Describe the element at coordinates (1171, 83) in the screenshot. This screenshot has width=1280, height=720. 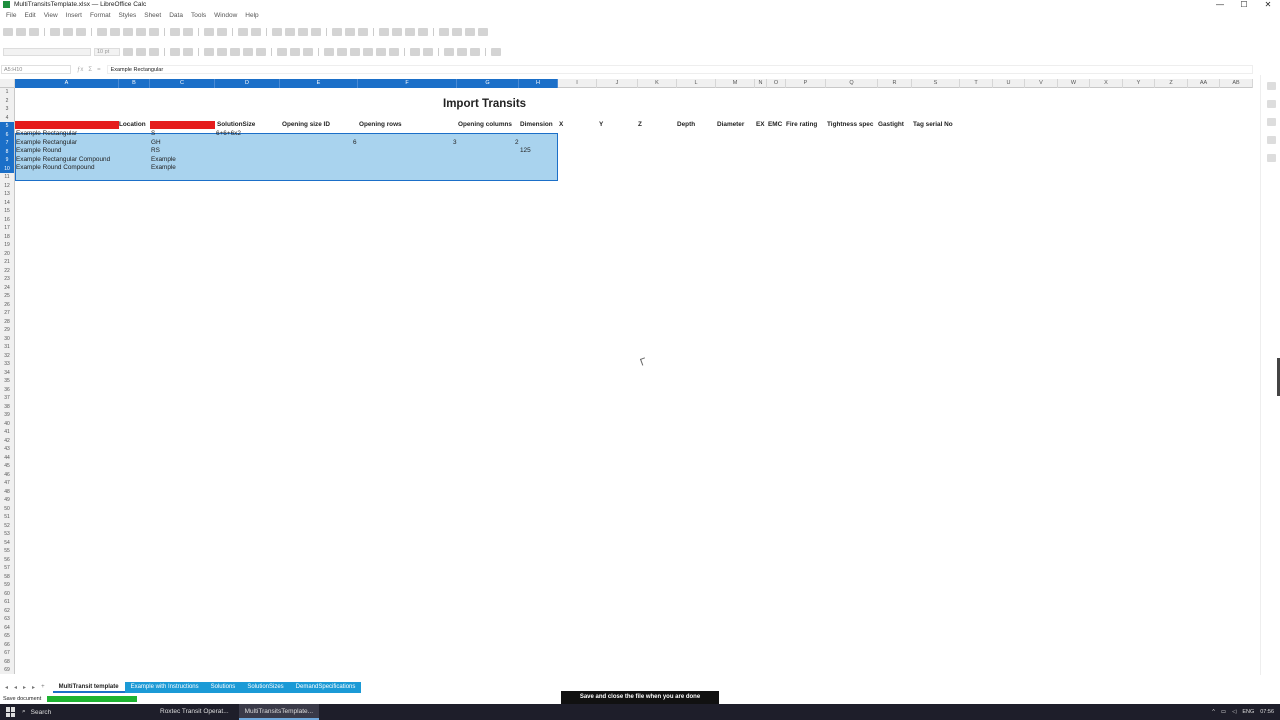
I see `column-header: Z` at that location.